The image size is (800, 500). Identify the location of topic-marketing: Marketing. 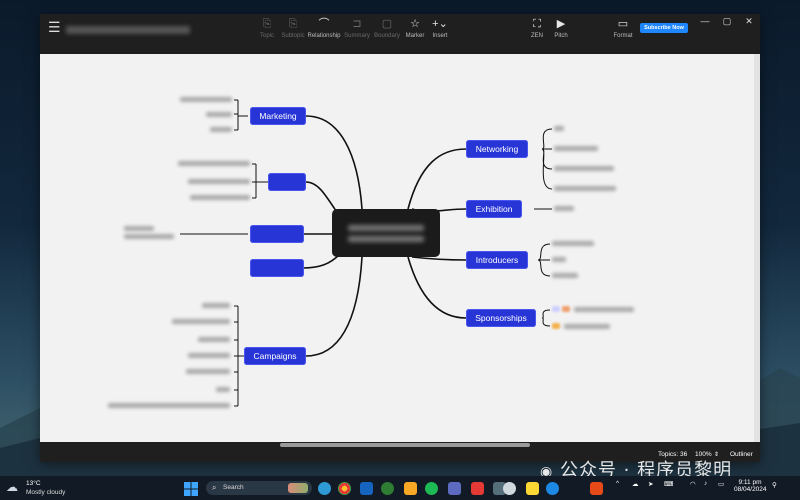
(278, 116).